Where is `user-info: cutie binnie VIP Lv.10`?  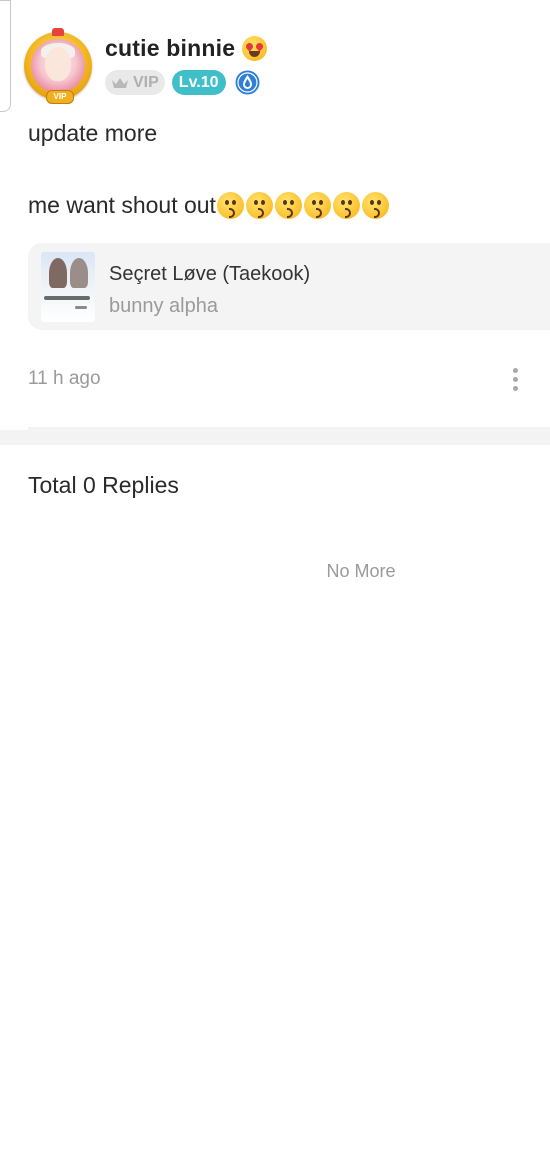 user-info: cutie binnie VIP Lv.10 is located at coordinates (186, 64).